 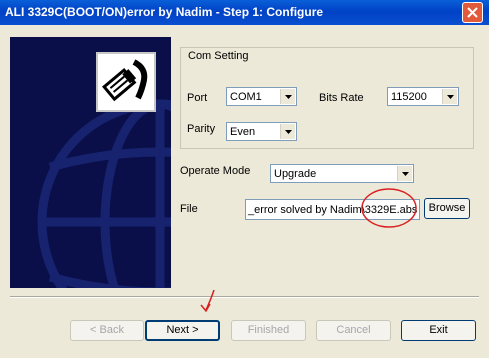 I want to click on parity-dropdown-button, so click(x=287, y=131).